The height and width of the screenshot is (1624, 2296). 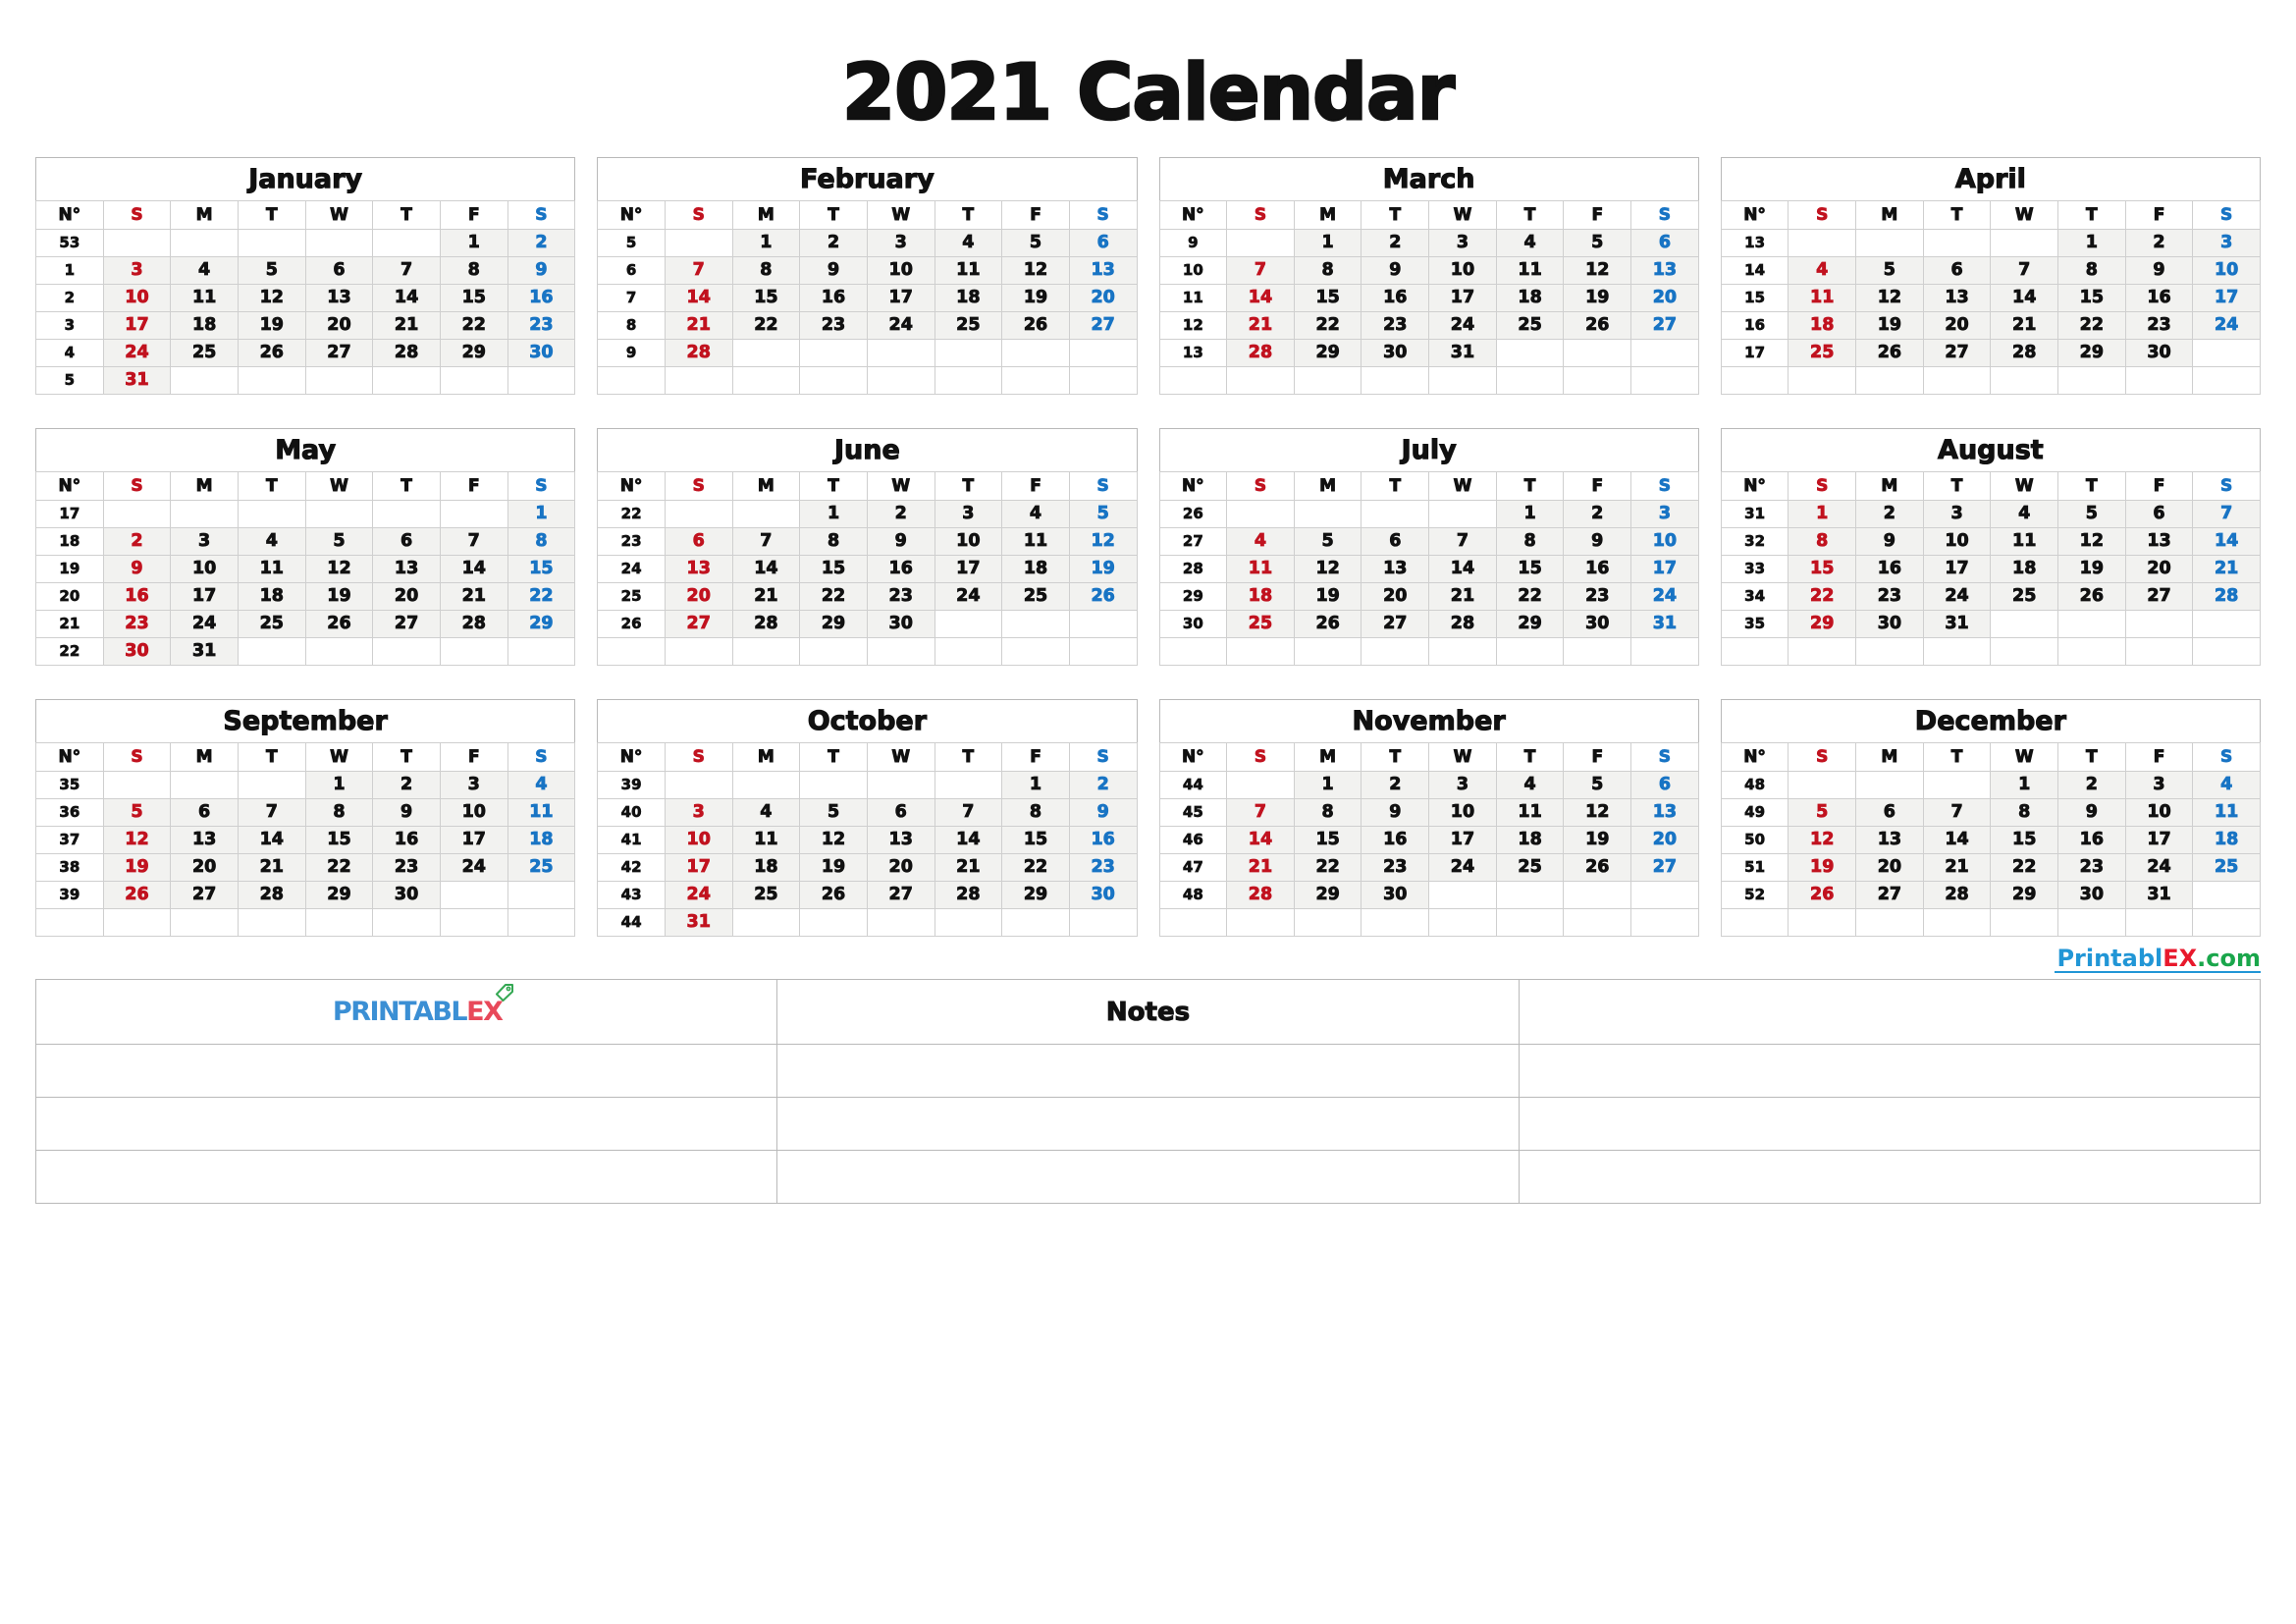 I want to click on day-cell: 8, so click(x=541, y=541).